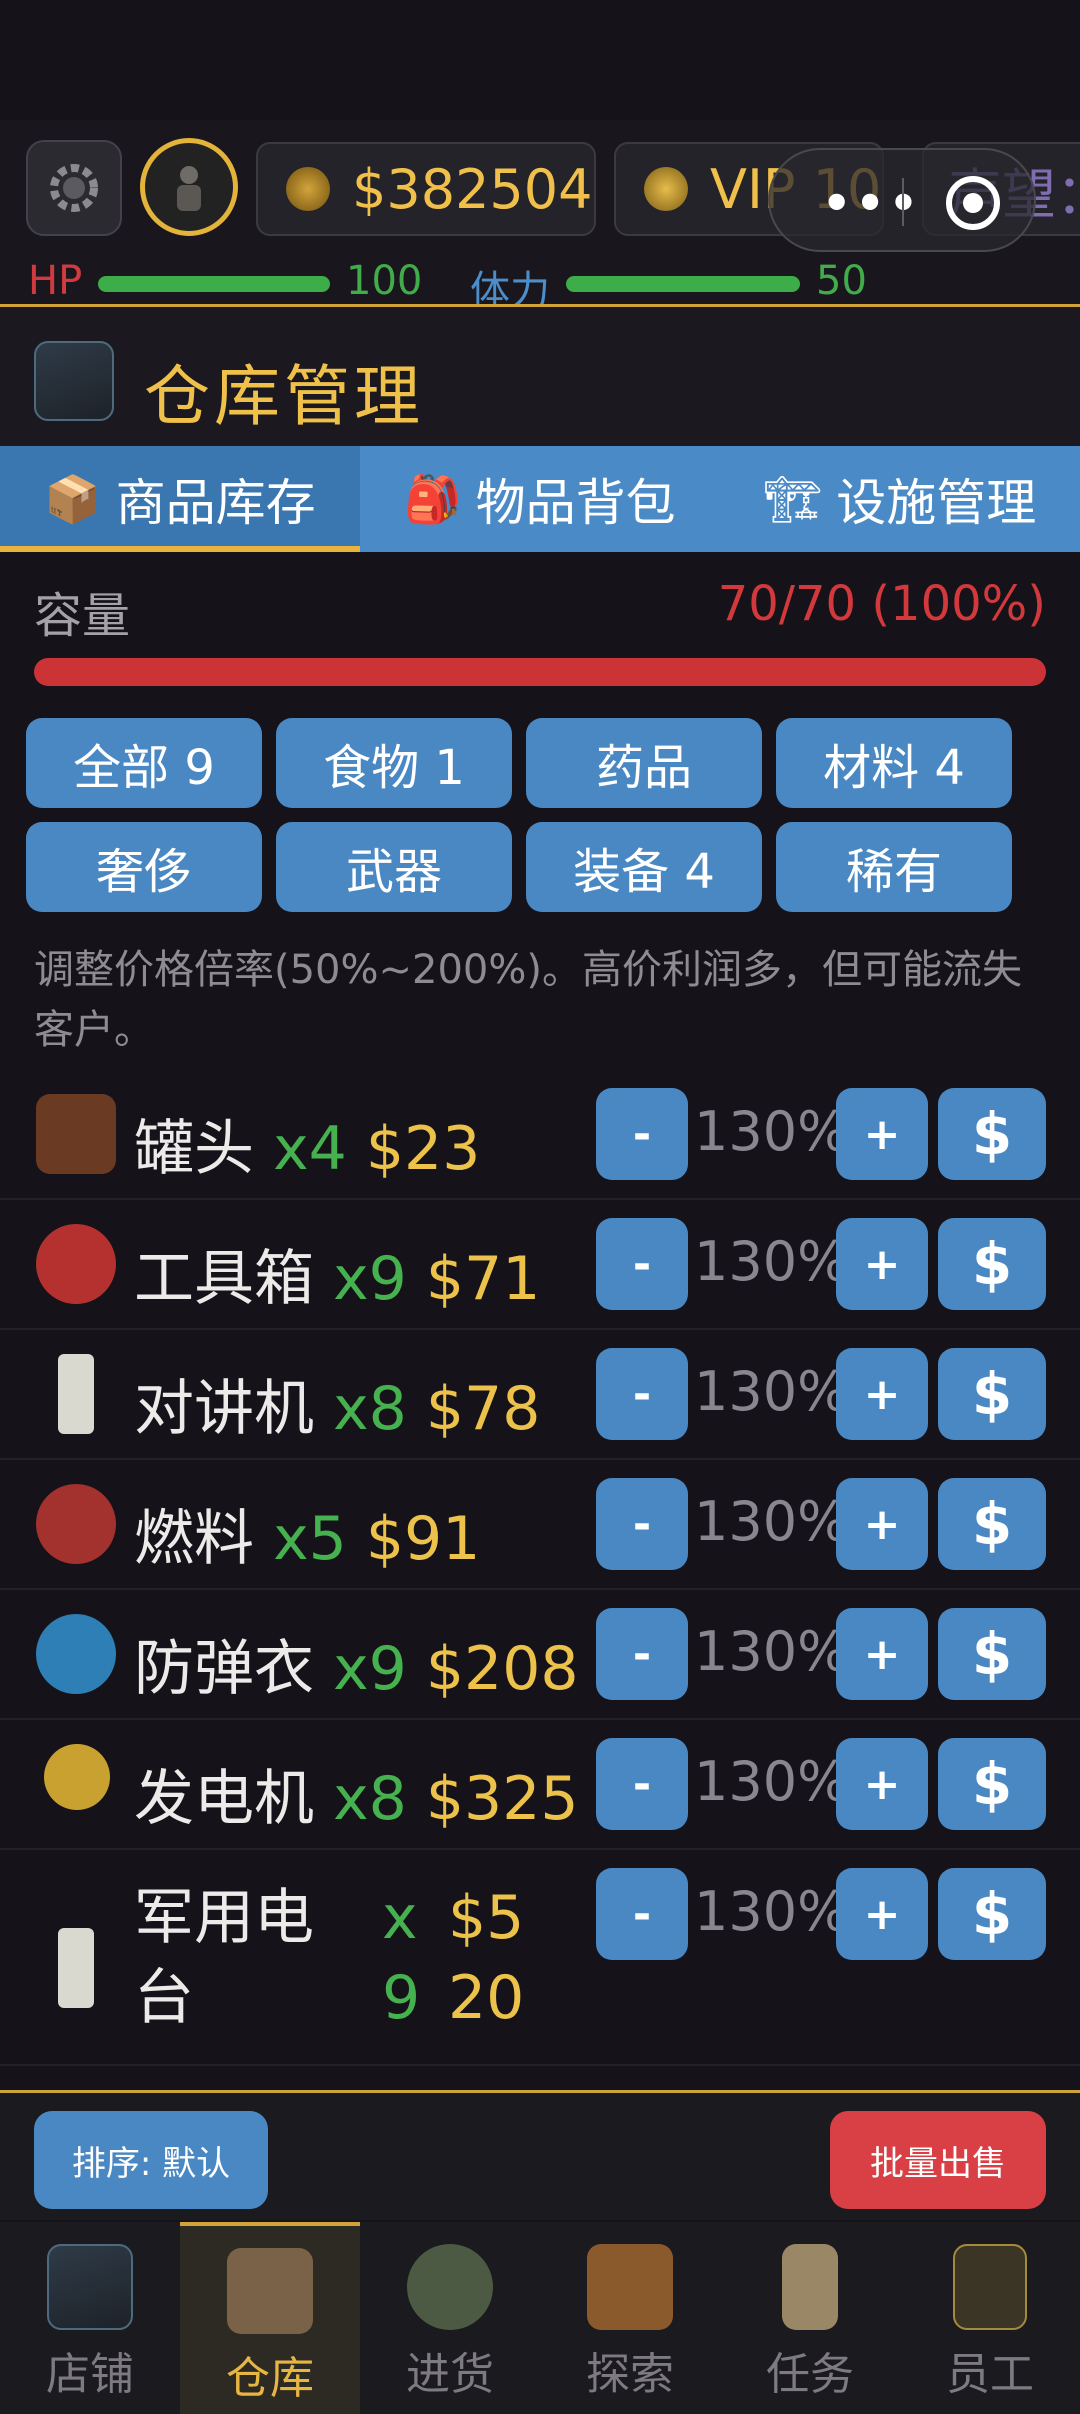 The width and height of the screenshot is (1080, 2414). Describe the element at coordinates (74, 188) in the screenshot. I see `settings-button` at that location.